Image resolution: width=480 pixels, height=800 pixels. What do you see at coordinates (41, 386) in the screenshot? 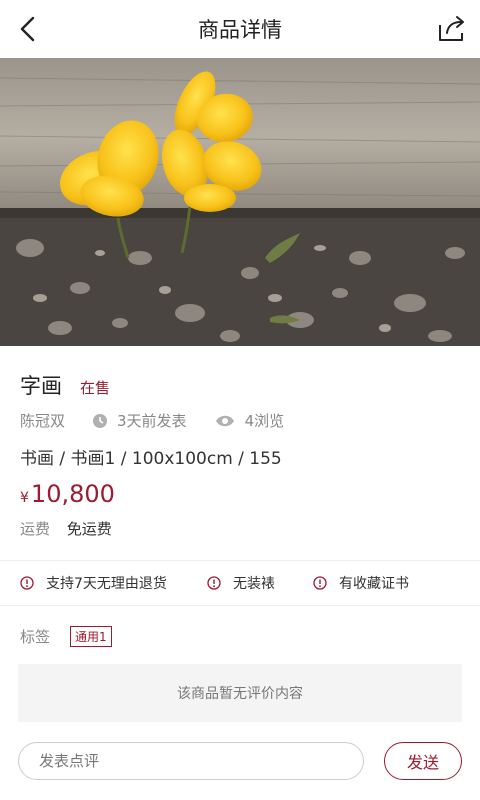
I see `product-name: 字画` at bounding box center [41, 386].